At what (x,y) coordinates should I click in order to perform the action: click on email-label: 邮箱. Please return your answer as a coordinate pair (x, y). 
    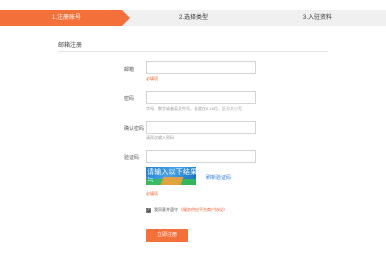
    Looking at the image, I should click on (129, 70).